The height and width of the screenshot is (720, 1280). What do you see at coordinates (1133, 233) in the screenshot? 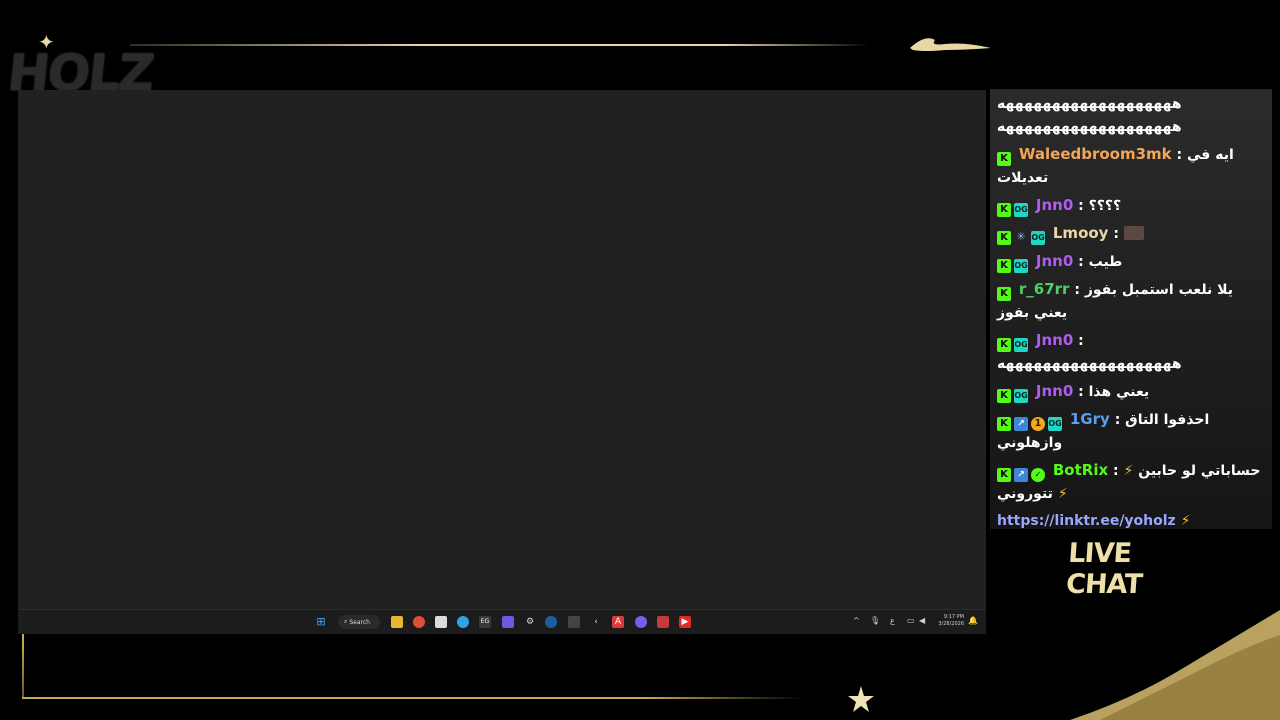
I see `emote-image` at bounding box center [1133, 233].